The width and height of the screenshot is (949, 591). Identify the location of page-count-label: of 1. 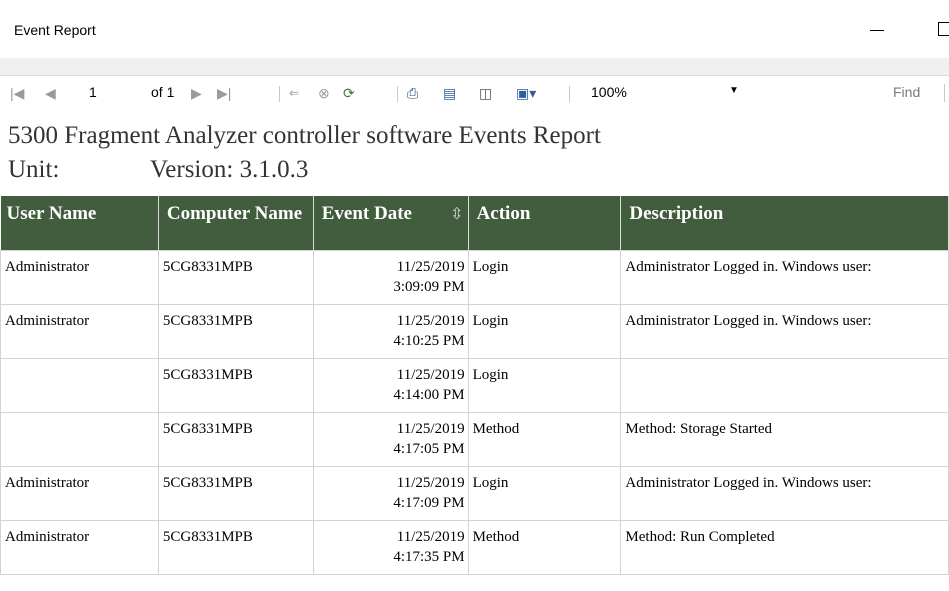
(163, 92).